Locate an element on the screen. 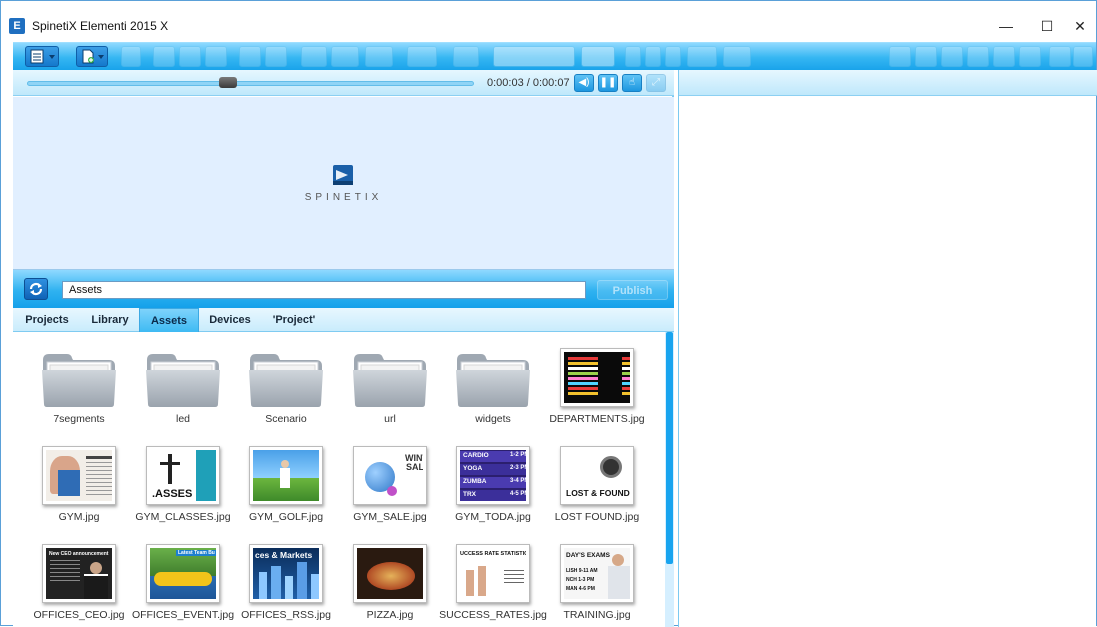 The image size is (1097, 627). zoom-in-button is located at coordinates (1083, 56).